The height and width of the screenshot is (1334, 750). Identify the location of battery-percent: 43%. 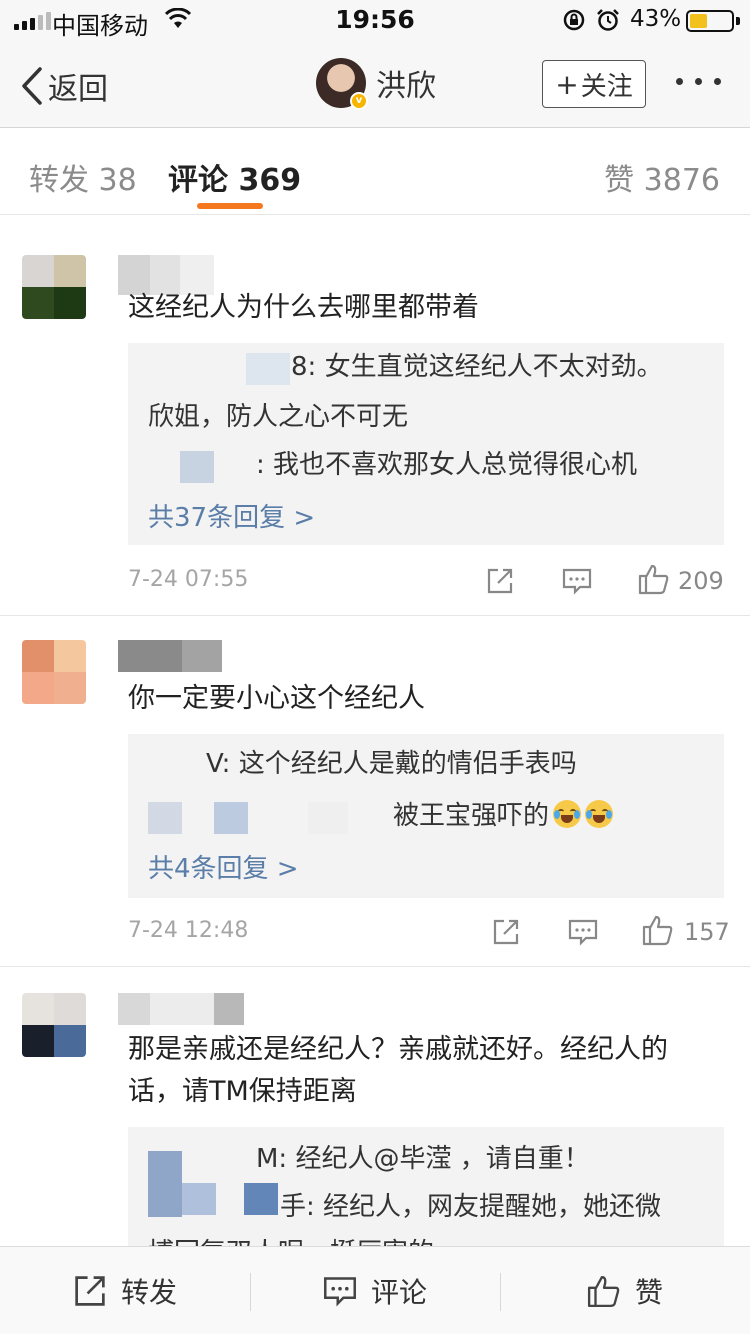
(656, 19).